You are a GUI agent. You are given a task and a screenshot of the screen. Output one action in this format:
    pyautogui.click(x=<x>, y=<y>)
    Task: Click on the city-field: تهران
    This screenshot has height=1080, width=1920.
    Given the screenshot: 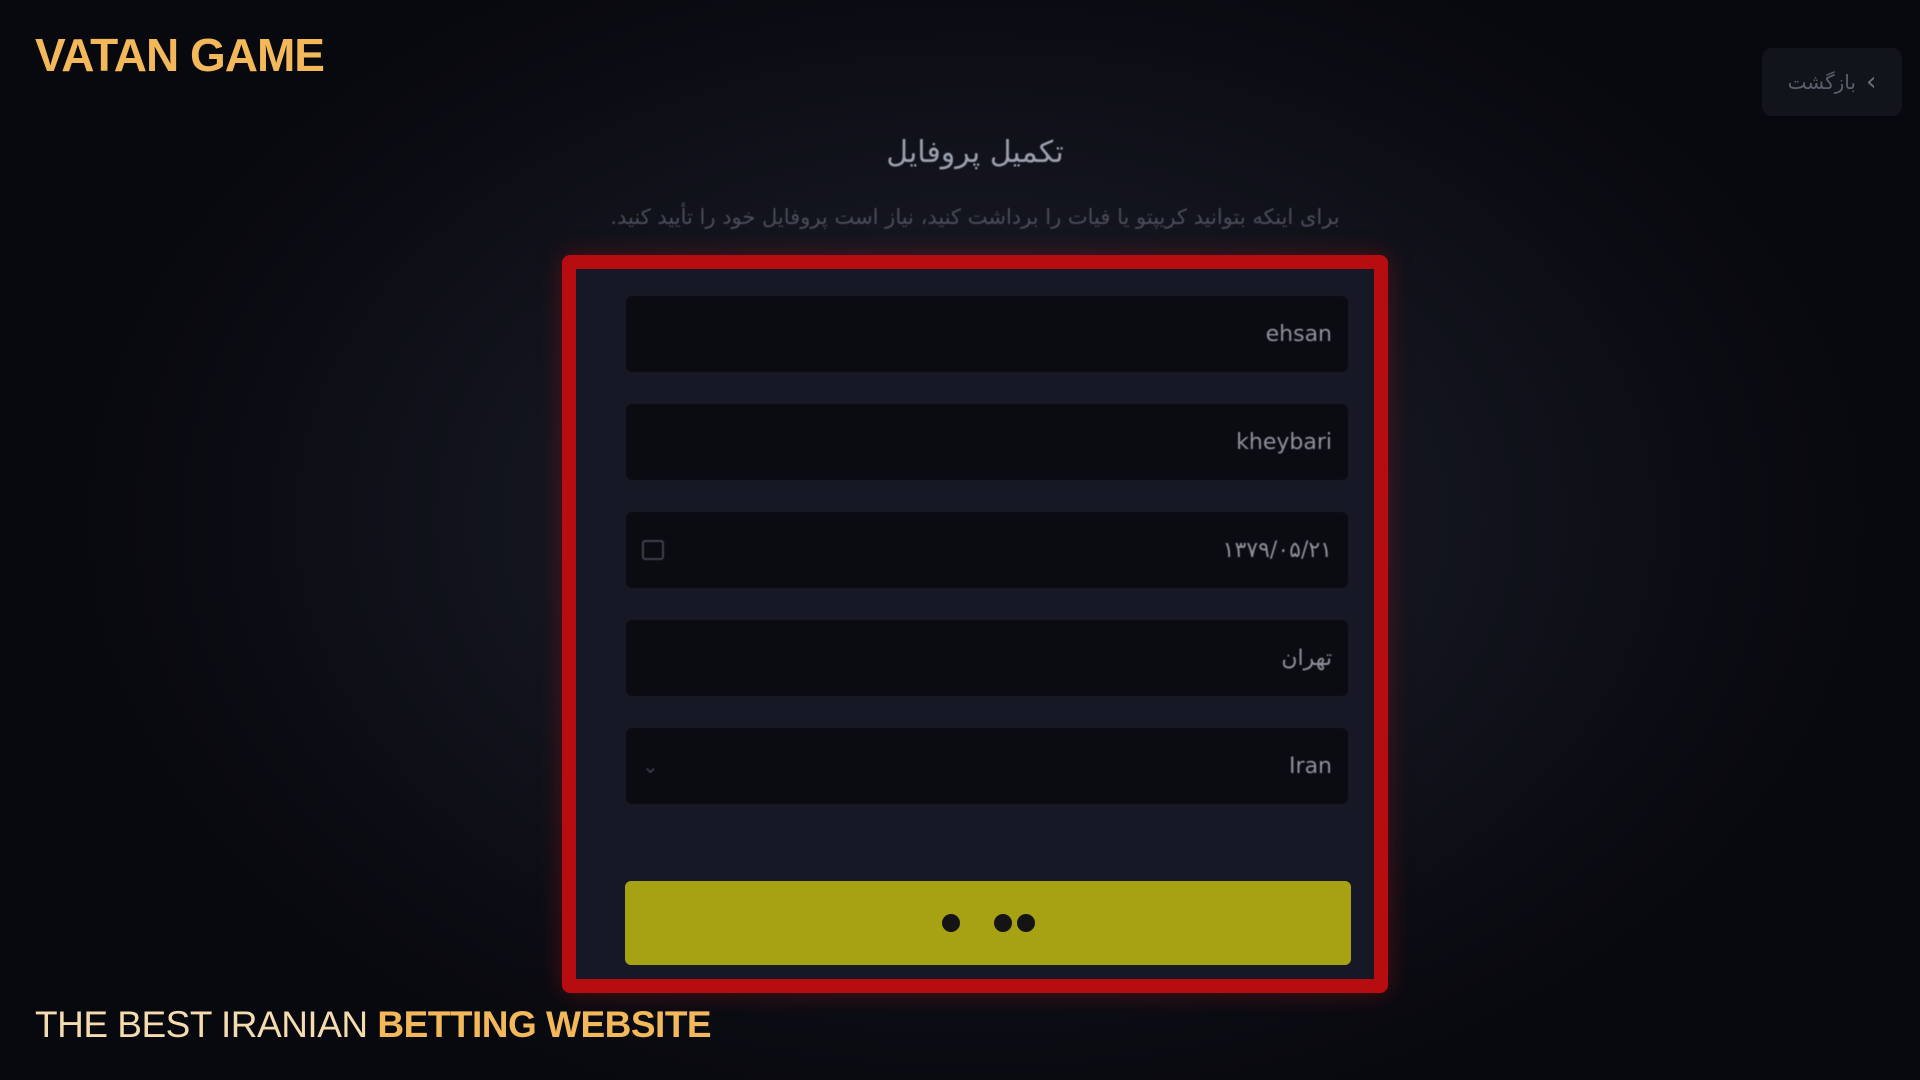 What is the action you would take?
    pyautogui.click(x=987, y=658)
    